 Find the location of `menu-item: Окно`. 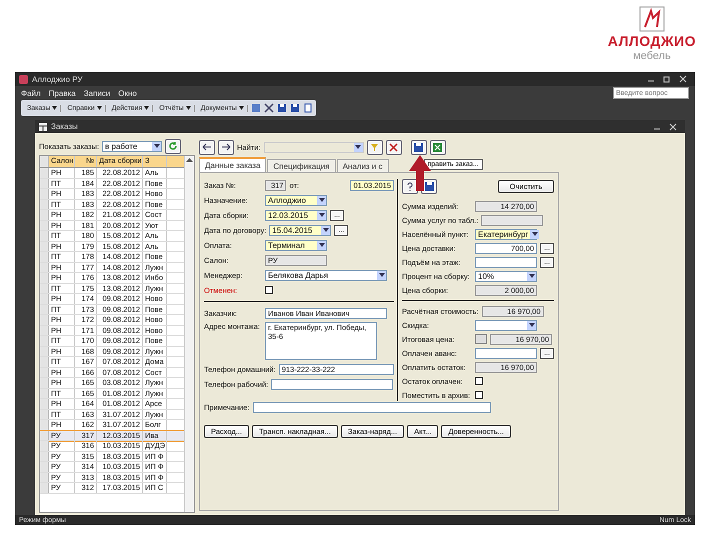

menu-item: Окно is located at coordinates (127, 93).